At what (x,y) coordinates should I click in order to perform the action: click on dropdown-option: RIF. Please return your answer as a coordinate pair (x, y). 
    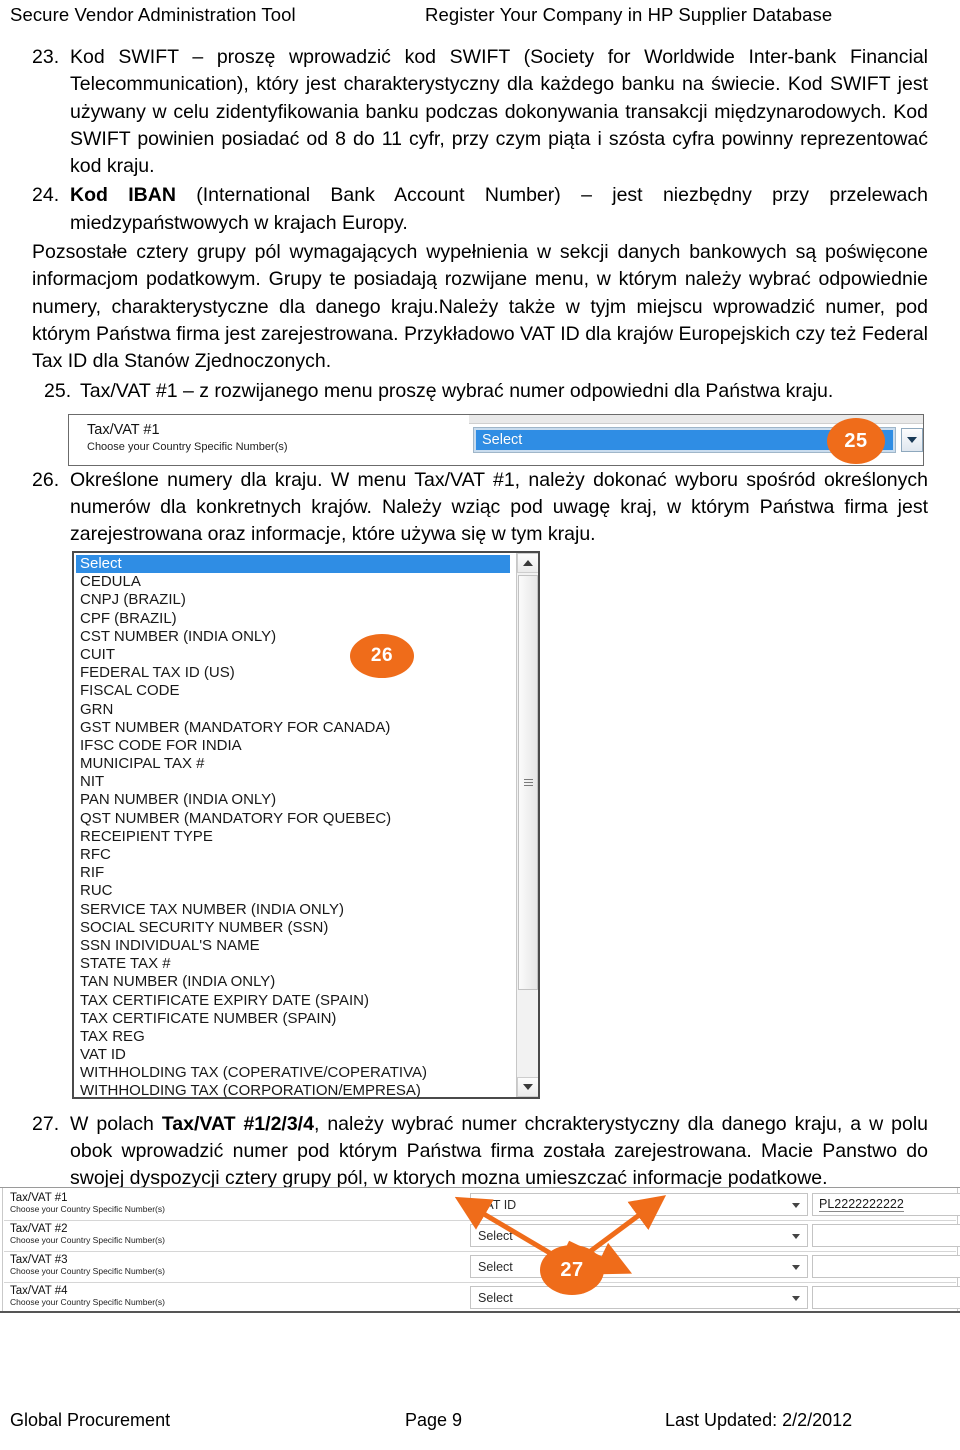
    Looking at the image, I should click on (295, 873).